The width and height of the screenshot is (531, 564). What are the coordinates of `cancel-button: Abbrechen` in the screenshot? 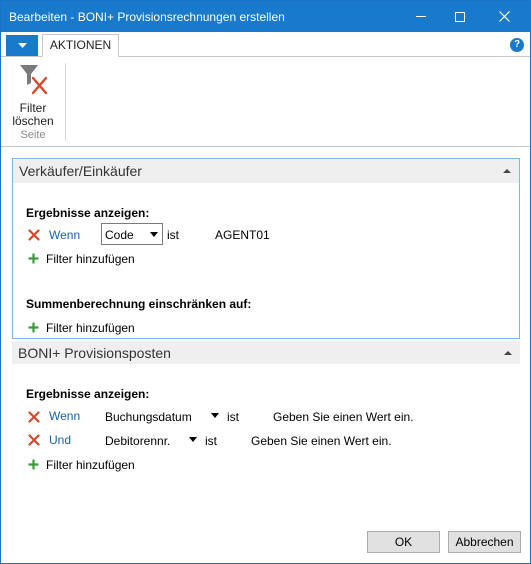 It's located at (484, 542).